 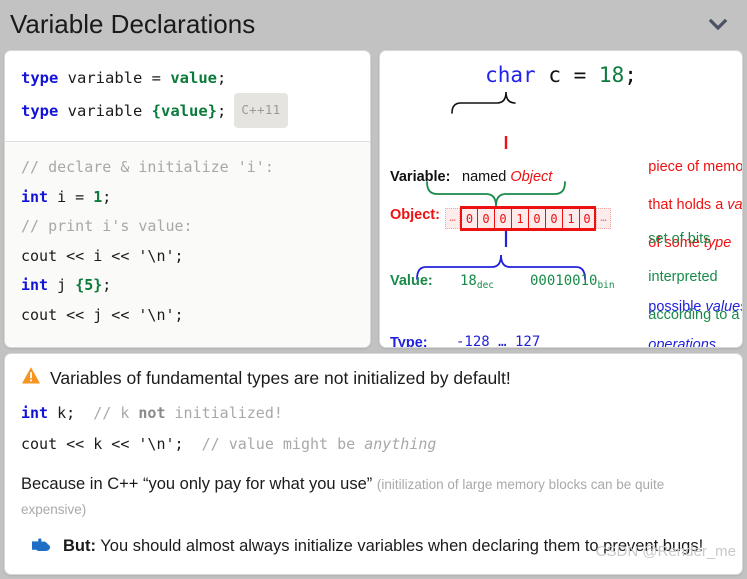 I want to click on example-lit-2: 1, so click(x=98, y=196).